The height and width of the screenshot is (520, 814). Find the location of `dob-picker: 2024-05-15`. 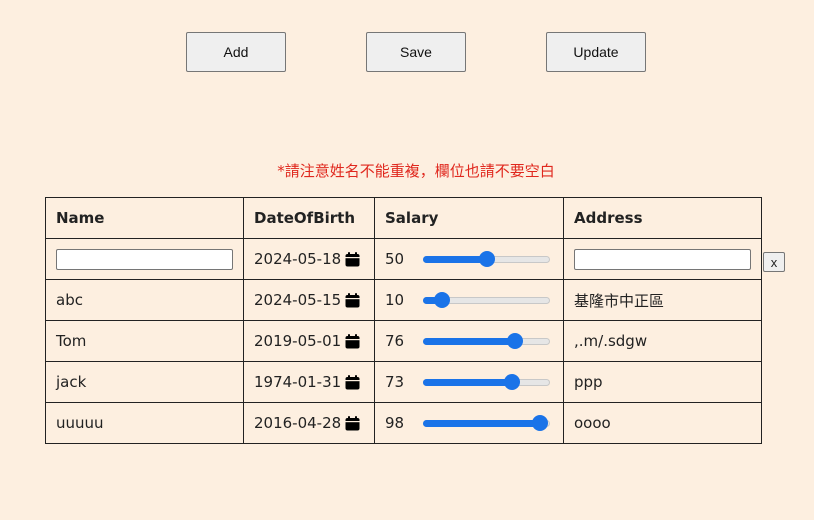

dob-picker: 2024-05-15 is located at coordinates (309, 300).